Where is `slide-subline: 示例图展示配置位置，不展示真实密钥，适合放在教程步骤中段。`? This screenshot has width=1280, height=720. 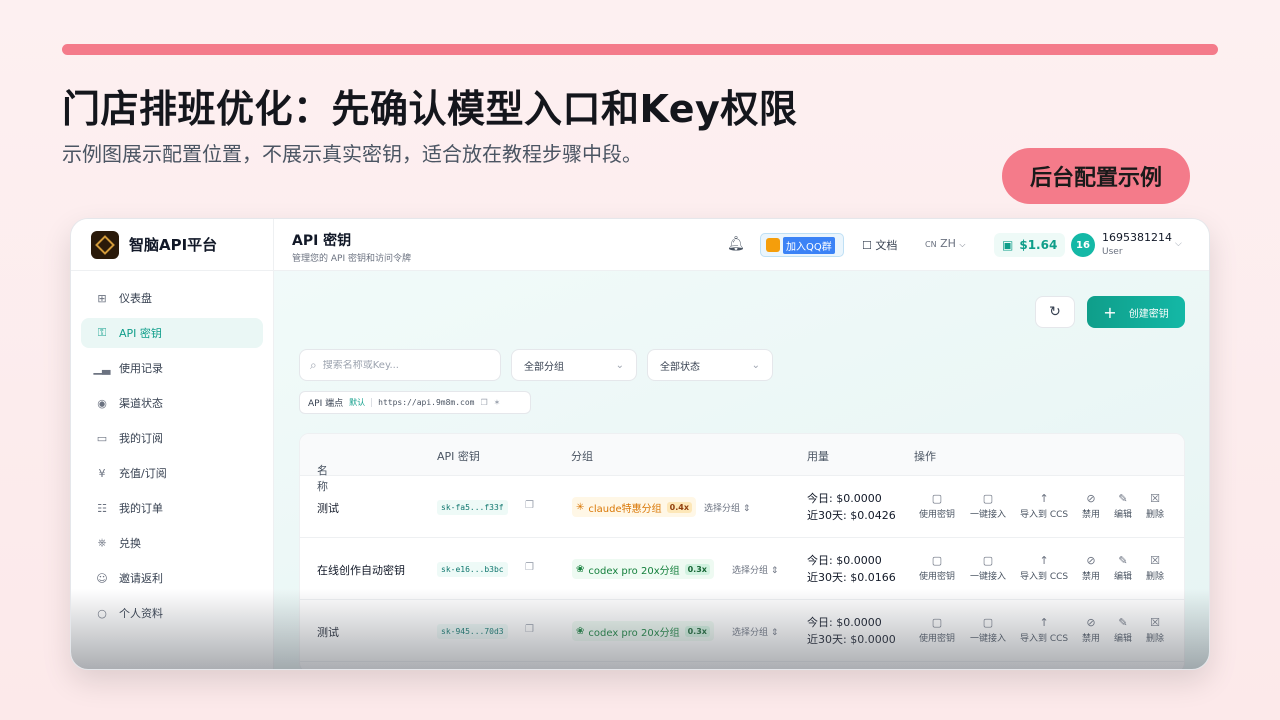
slide-subline: 示例图展示配置位置，不展示真实密钥，适合放在教程步骤中段。 is located at coordinates (352, 154).